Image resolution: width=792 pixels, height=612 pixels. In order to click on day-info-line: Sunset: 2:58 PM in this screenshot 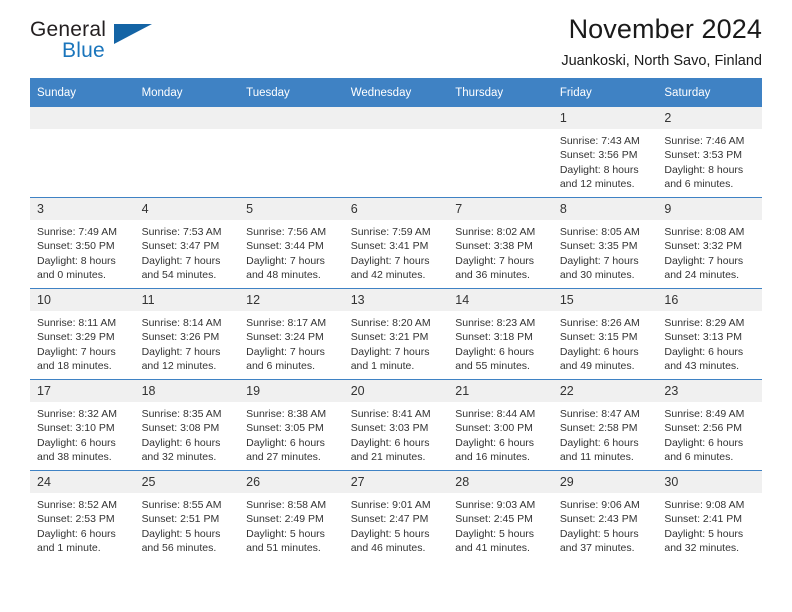, I will do `click(598, 428)`.